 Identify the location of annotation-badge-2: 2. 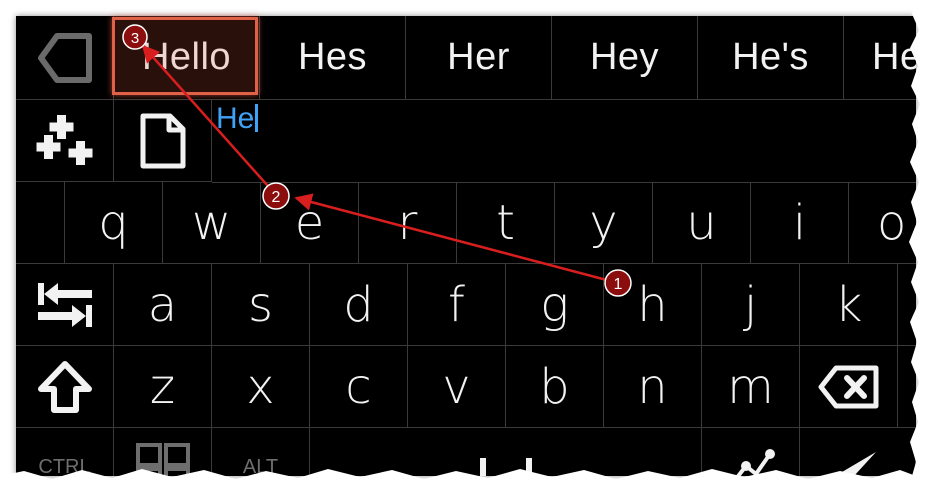
(276, 196).